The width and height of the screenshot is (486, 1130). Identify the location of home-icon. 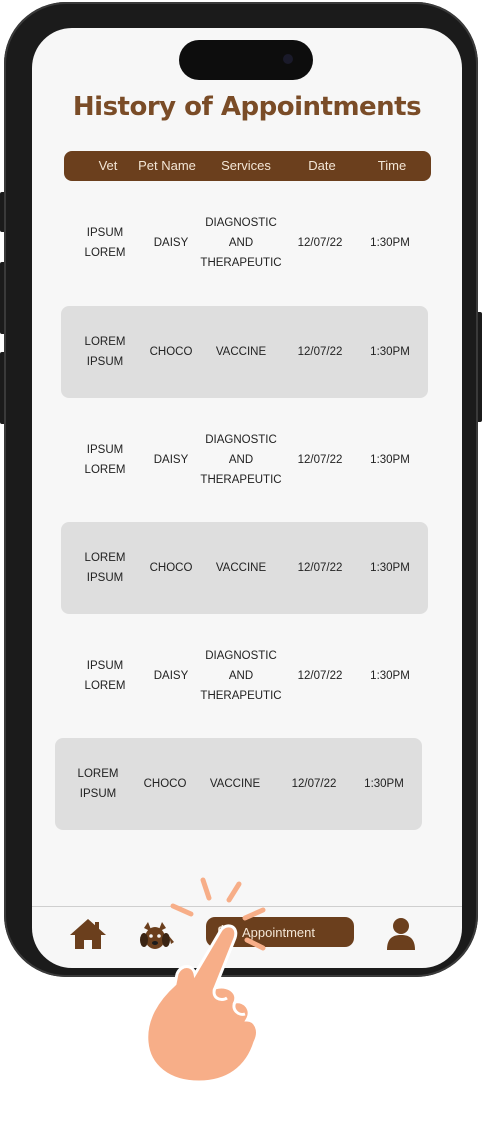
(88, 934).